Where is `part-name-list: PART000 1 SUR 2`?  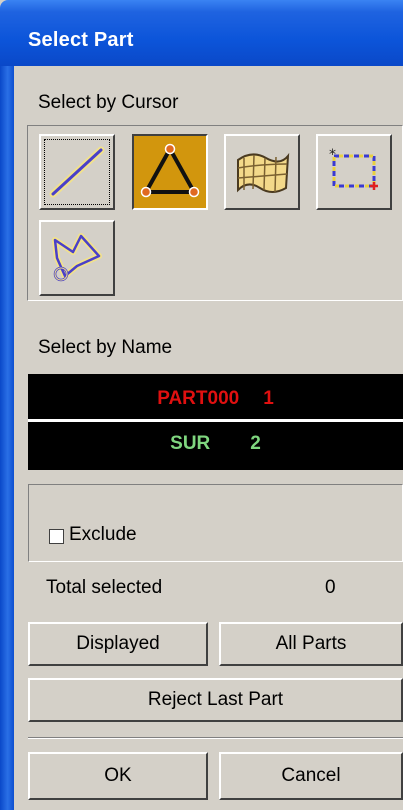
part-name-list: PART000 1 SUR 2 is located at coordinates (215, 422).